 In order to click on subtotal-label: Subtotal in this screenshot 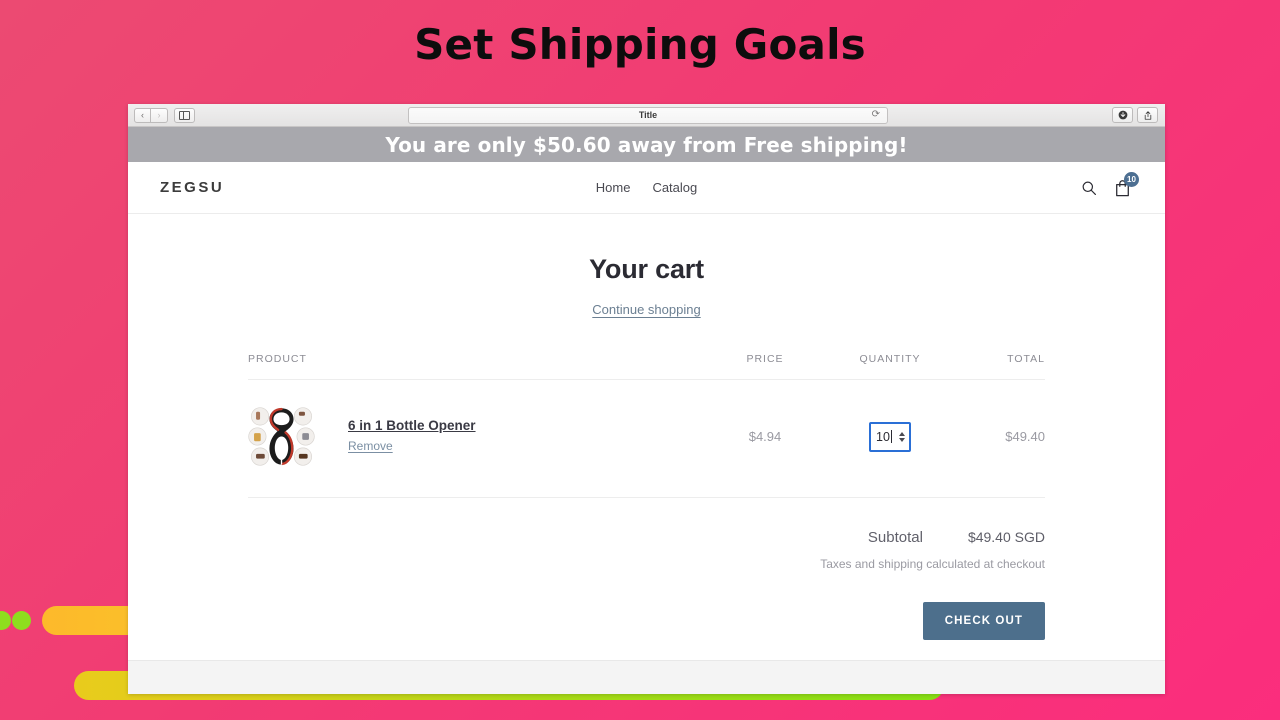, I will do `click(895, 537)`.